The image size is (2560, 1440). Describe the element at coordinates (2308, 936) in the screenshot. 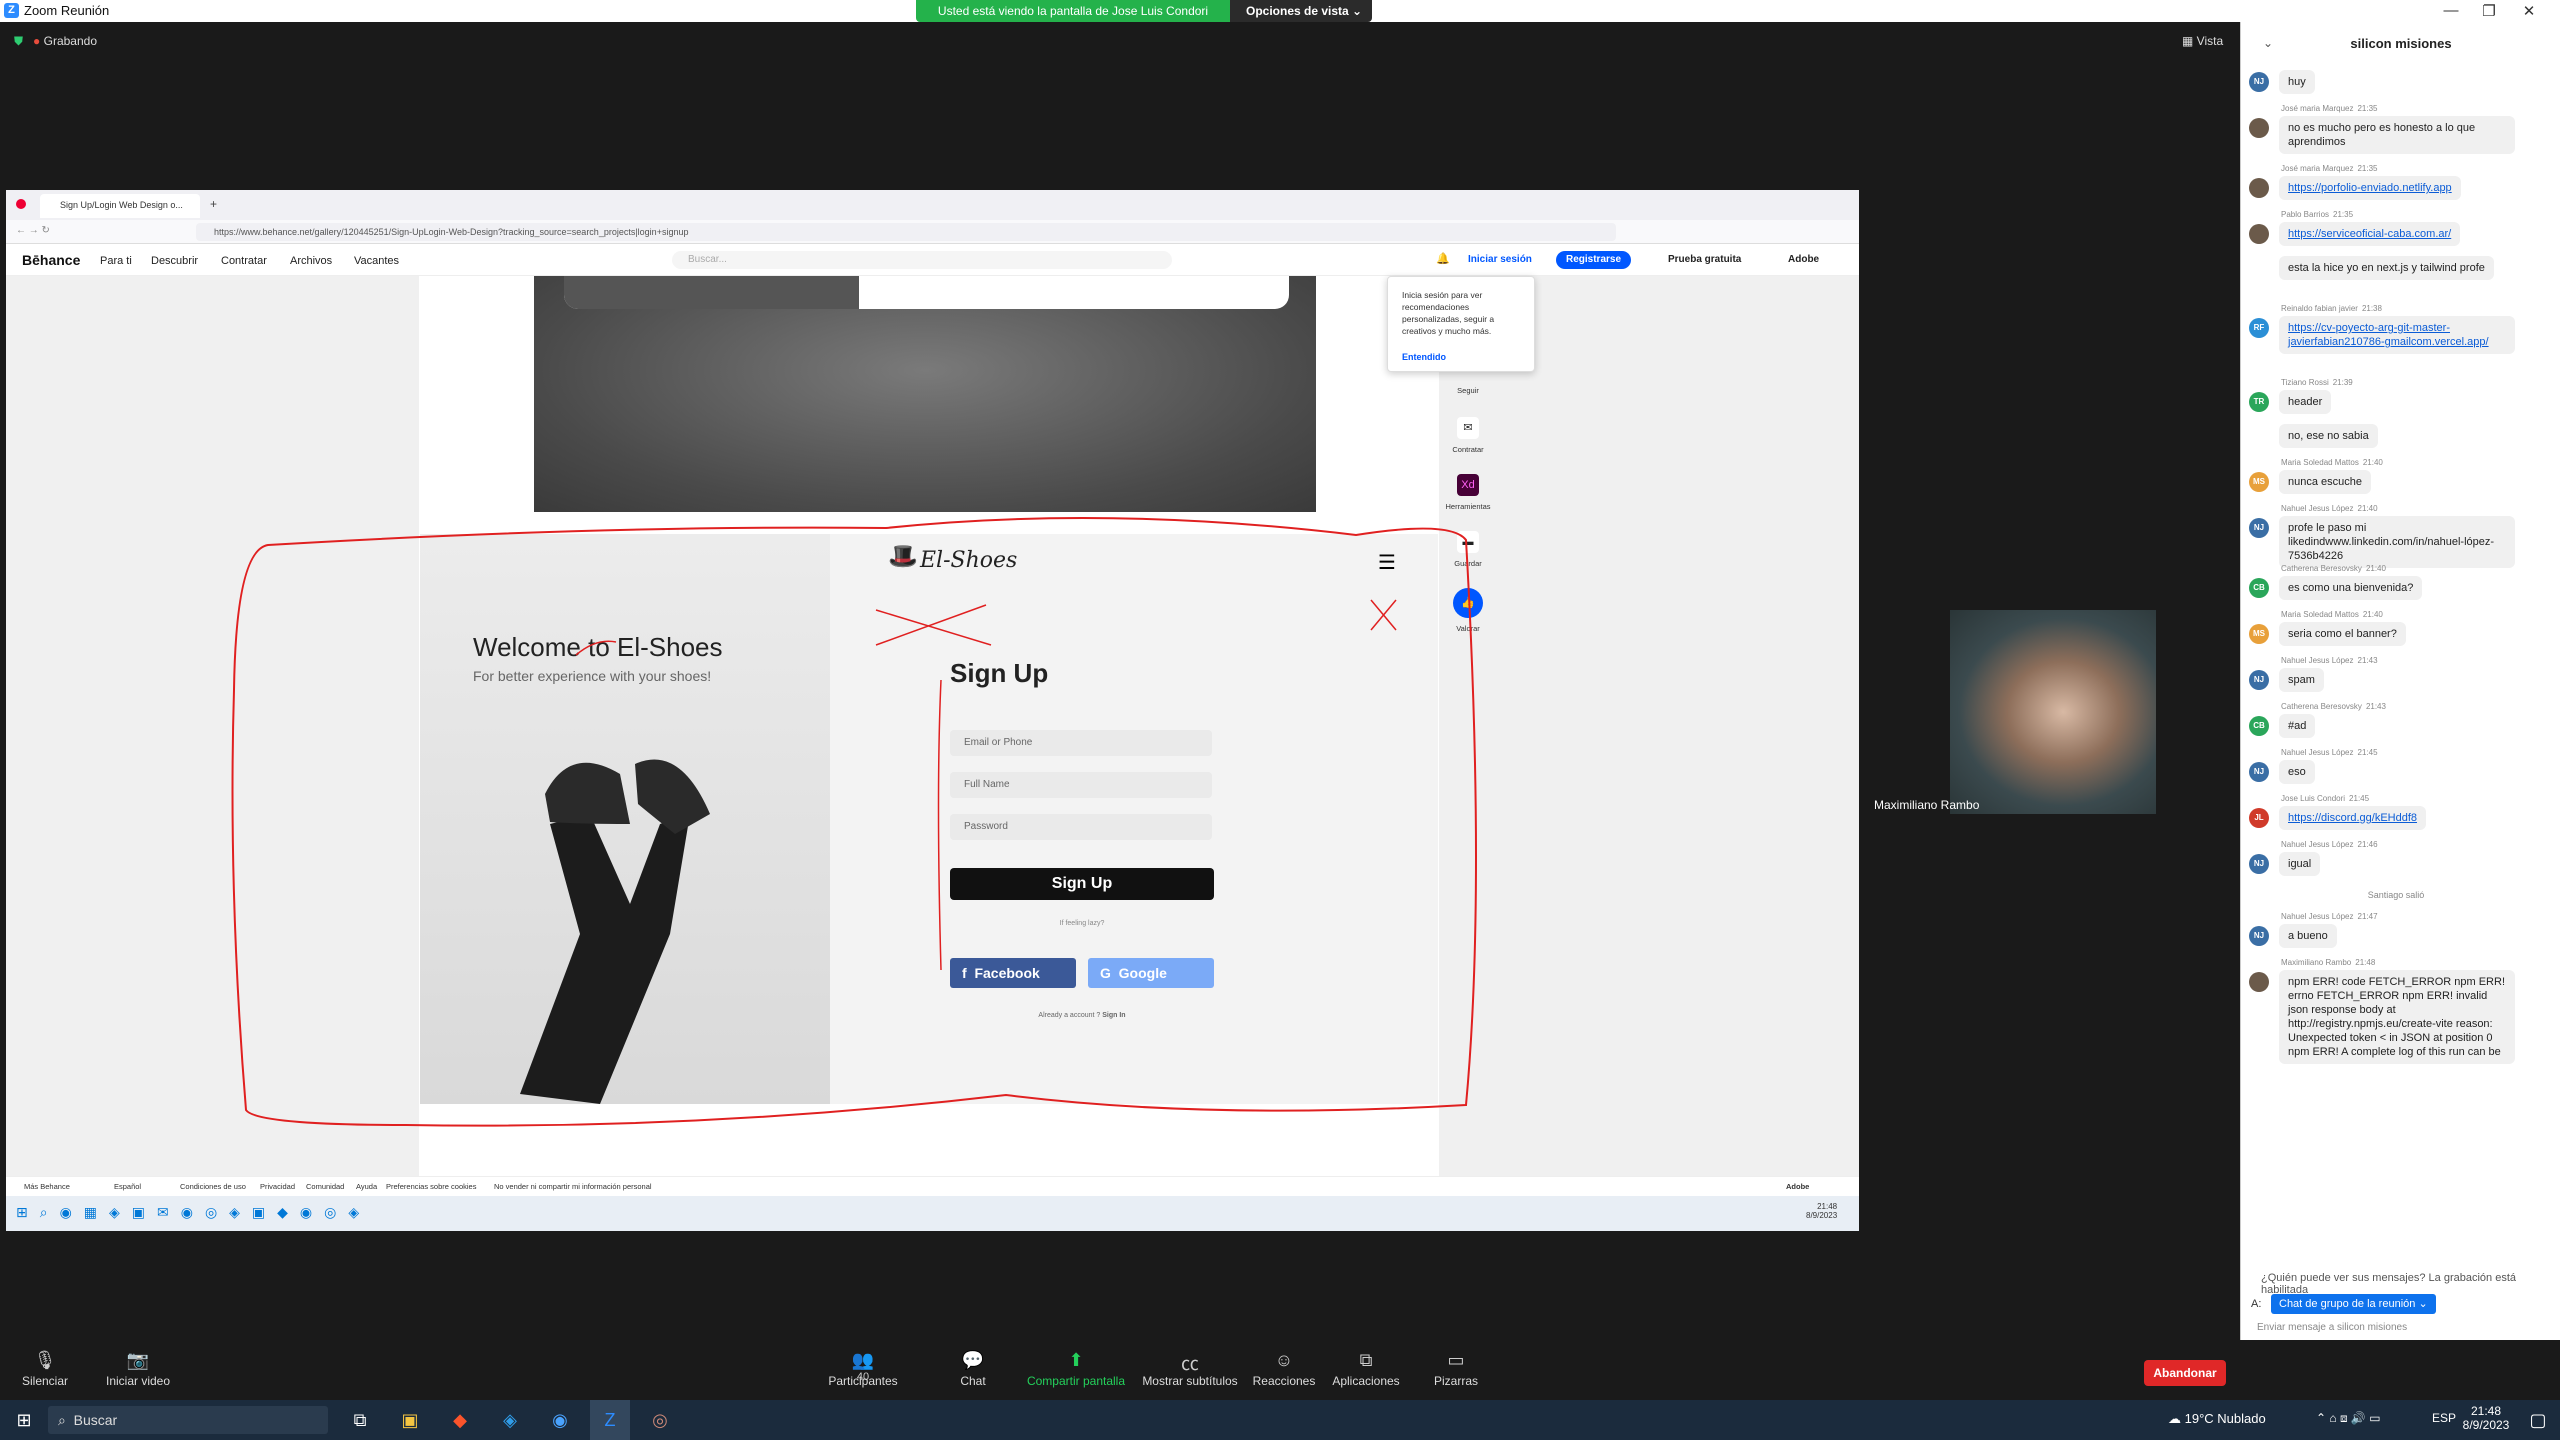

I see `chat-bubble: a bueno` at that location.